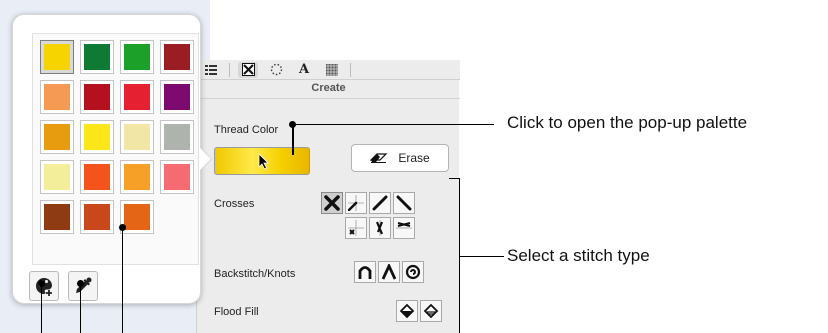 This screenshot has height=333, width=828. What do you see at coordinates (431, 311) in the screenshot?
I see `flood-fill-partial-button` at bounding box center [431, 311].